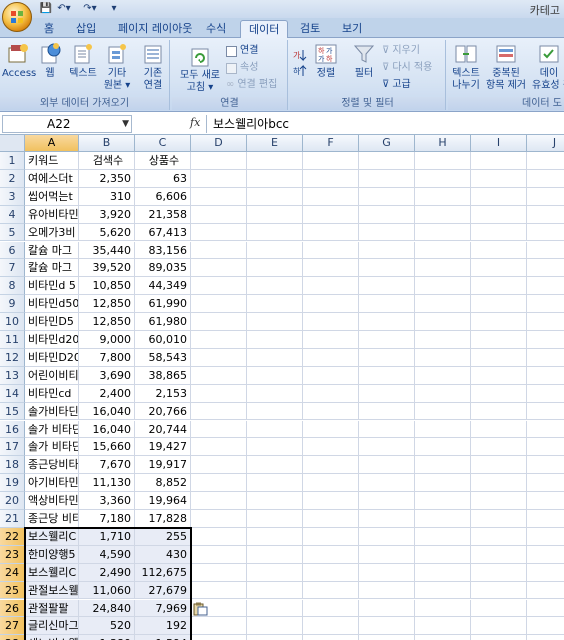 The height and width of the screenshot is (640, 564). I want to click on cell-c24: 112,675, so click(163, 572).